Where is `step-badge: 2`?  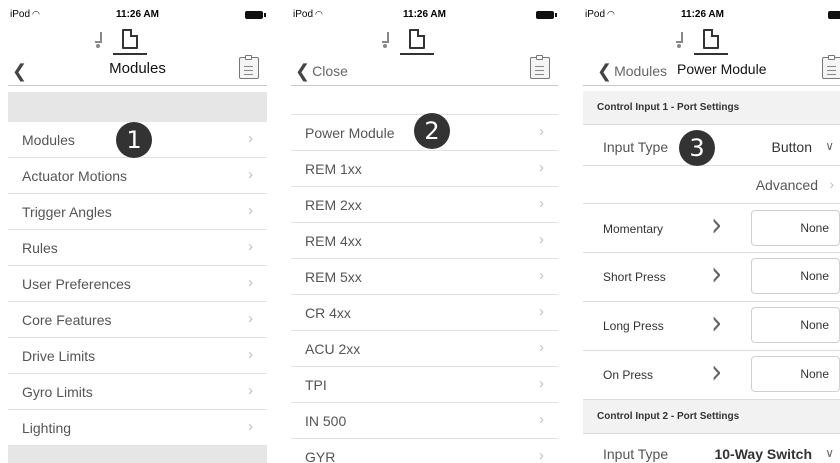 step-badge: 2 is located at coordinates (432, 131).